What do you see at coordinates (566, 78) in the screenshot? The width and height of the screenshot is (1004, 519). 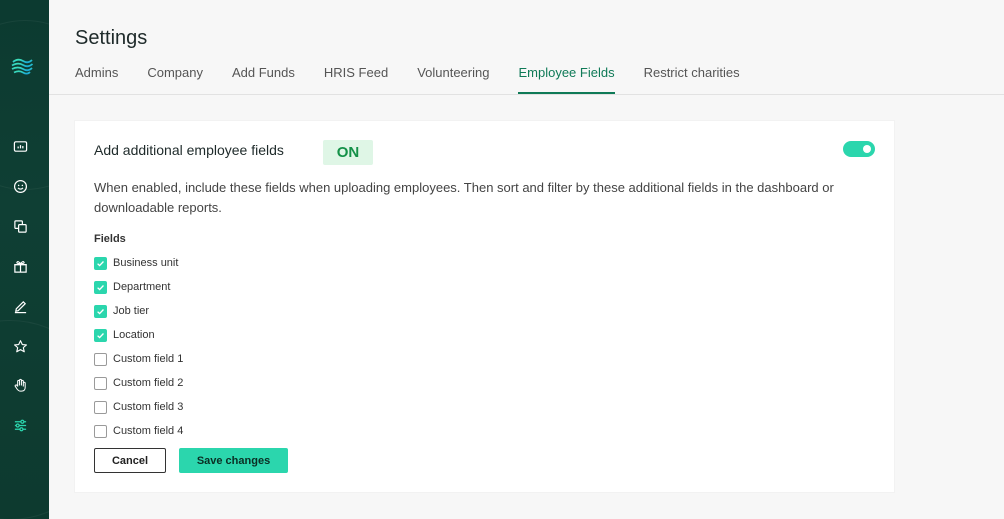 I see `tab-employee-fields: Employee Fields` at bounding box center [566, 78].